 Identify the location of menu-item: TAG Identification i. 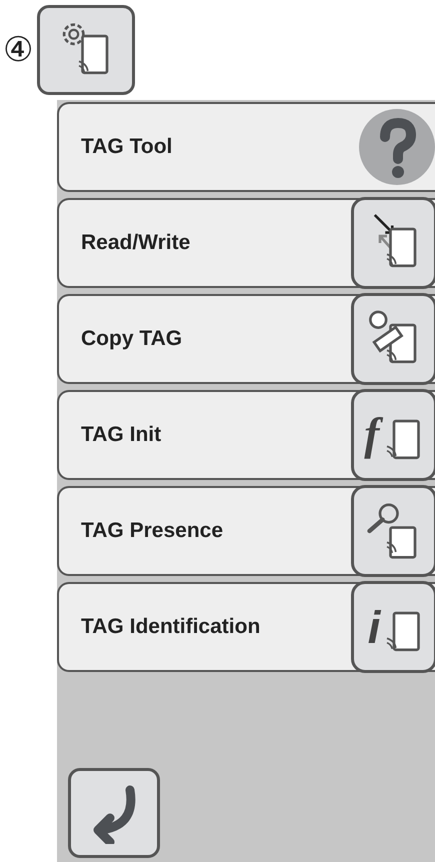
(246, 627).